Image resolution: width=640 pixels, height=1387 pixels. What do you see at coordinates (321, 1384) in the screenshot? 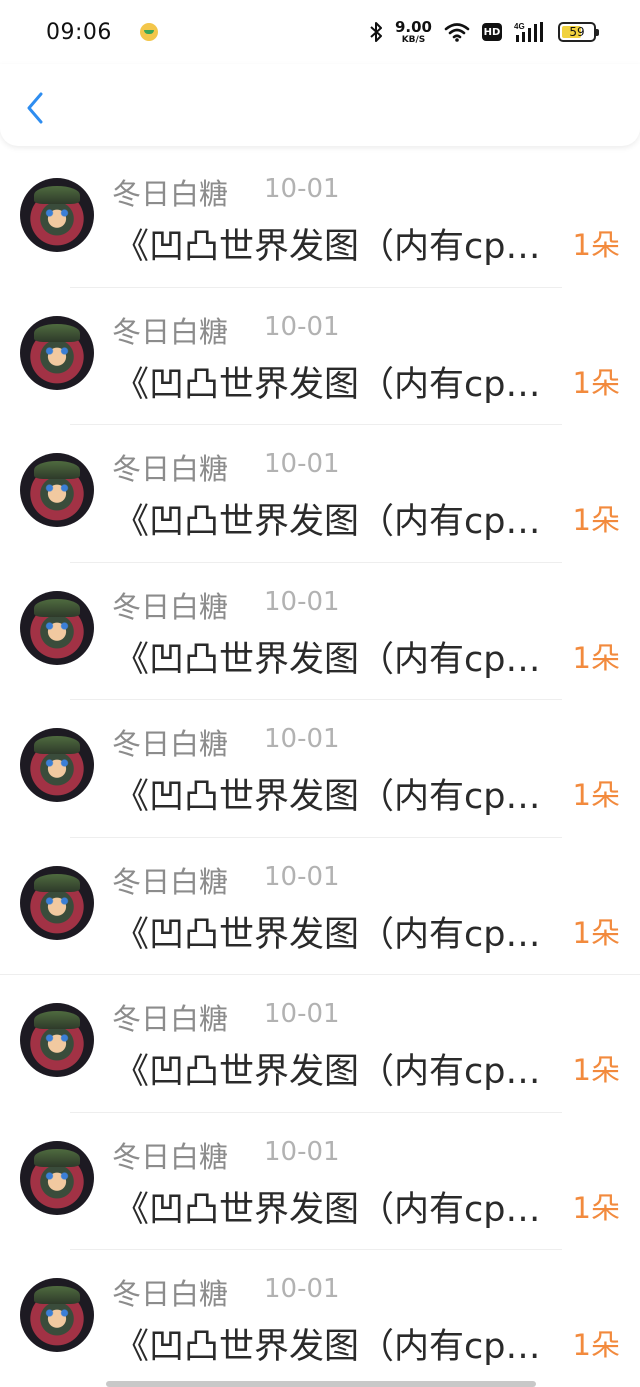
I see `home-indicator` at bounding box center [321, 1384].